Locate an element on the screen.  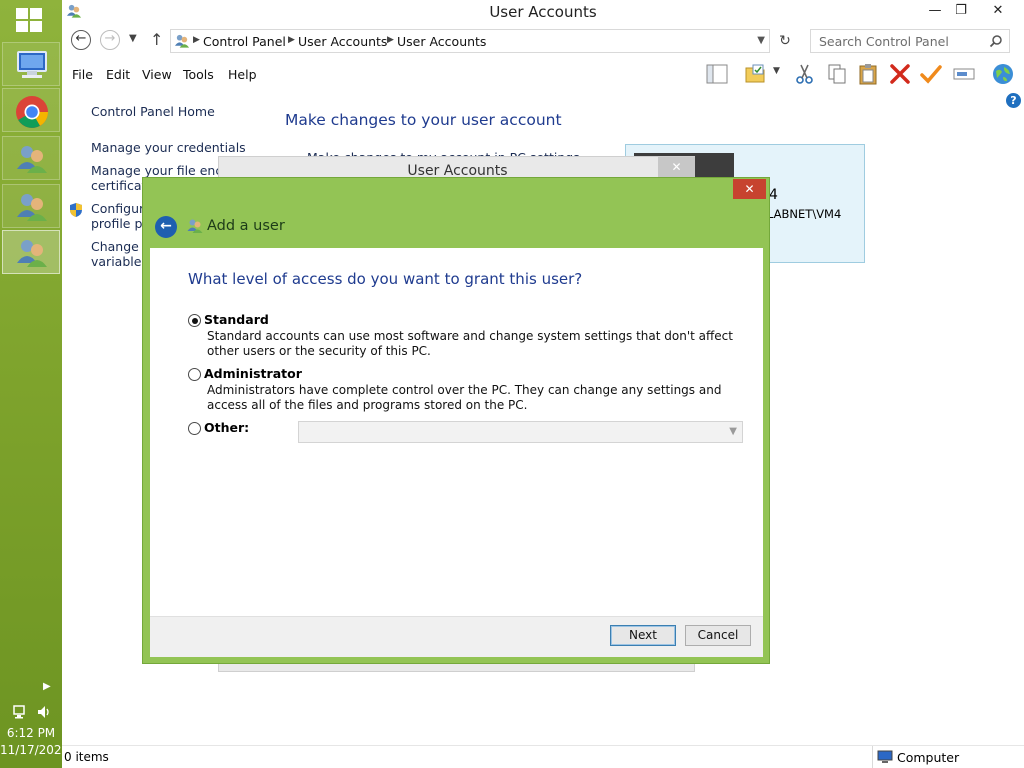
breadcrumb-control-panel: Control Panel is located at coordinates (244, 41).